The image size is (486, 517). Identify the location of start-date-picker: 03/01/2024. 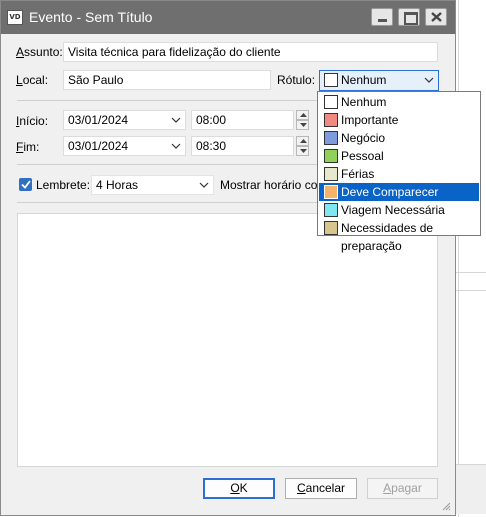
(124, 120).